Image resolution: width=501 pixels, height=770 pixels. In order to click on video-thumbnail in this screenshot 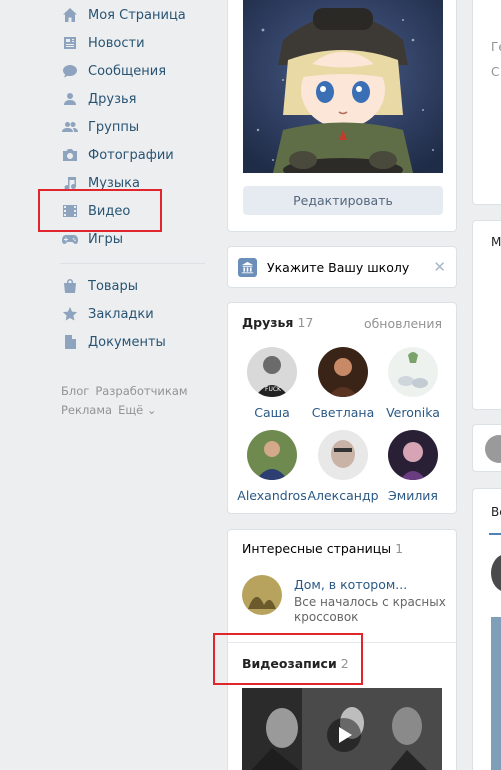, I will do `click(342, 729)`.